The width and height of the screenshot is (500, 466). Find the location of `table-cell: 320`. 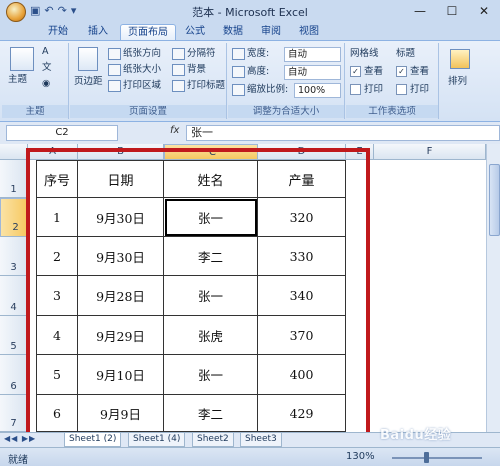

table-cell: 320 is located at coordinates (302, 217).